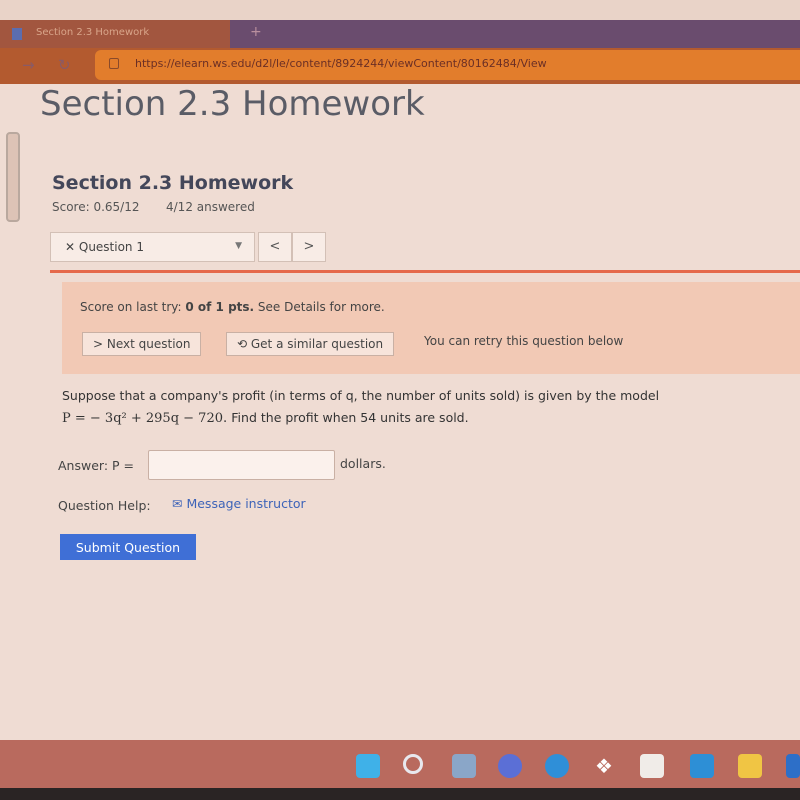  I want to click on dropbox-icon: ❖, so click(604, 766).